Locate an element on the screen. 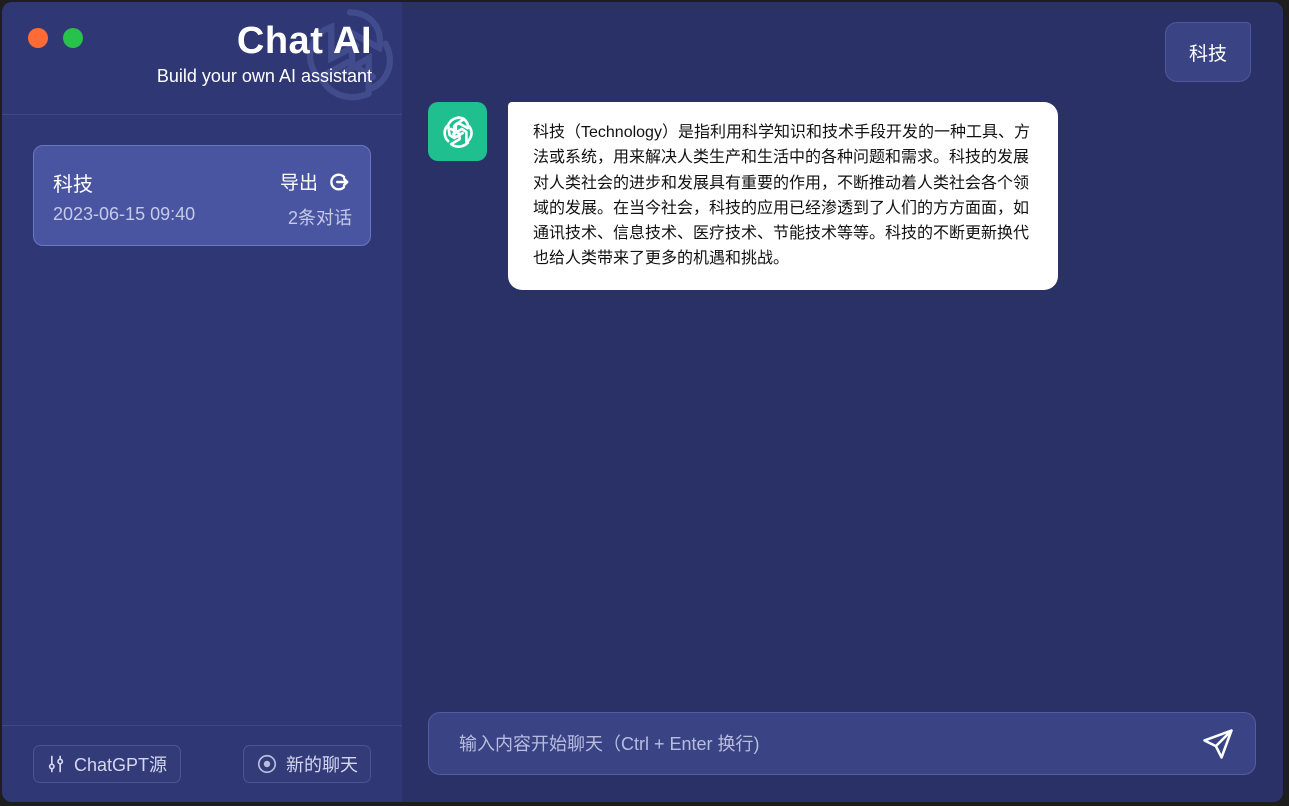 The image size is (1289, 806). openai-icon is located at coordinates (457, 131).